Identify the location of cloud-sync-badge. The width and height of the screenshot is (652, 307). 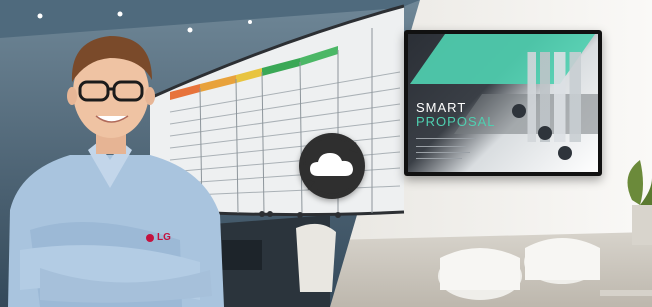
(332, 166).